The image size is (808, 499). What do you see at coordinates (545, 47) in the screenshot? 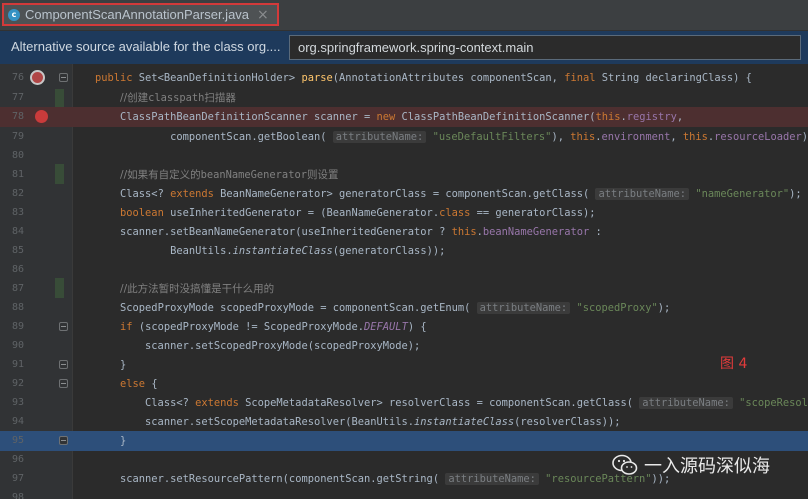
I see `alternative-source-select: org.springframework.spring-context.main` at bounding box center [545, 47].